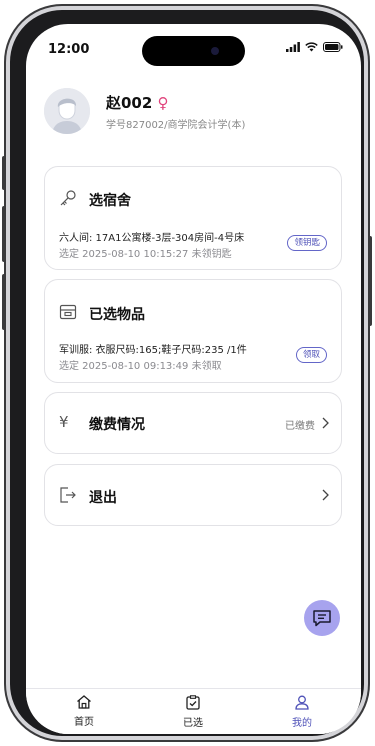 The image size is (375, 746). Describe the element at coordinates (333, 47) in the screenshot. I see `battery-icon` at that location.